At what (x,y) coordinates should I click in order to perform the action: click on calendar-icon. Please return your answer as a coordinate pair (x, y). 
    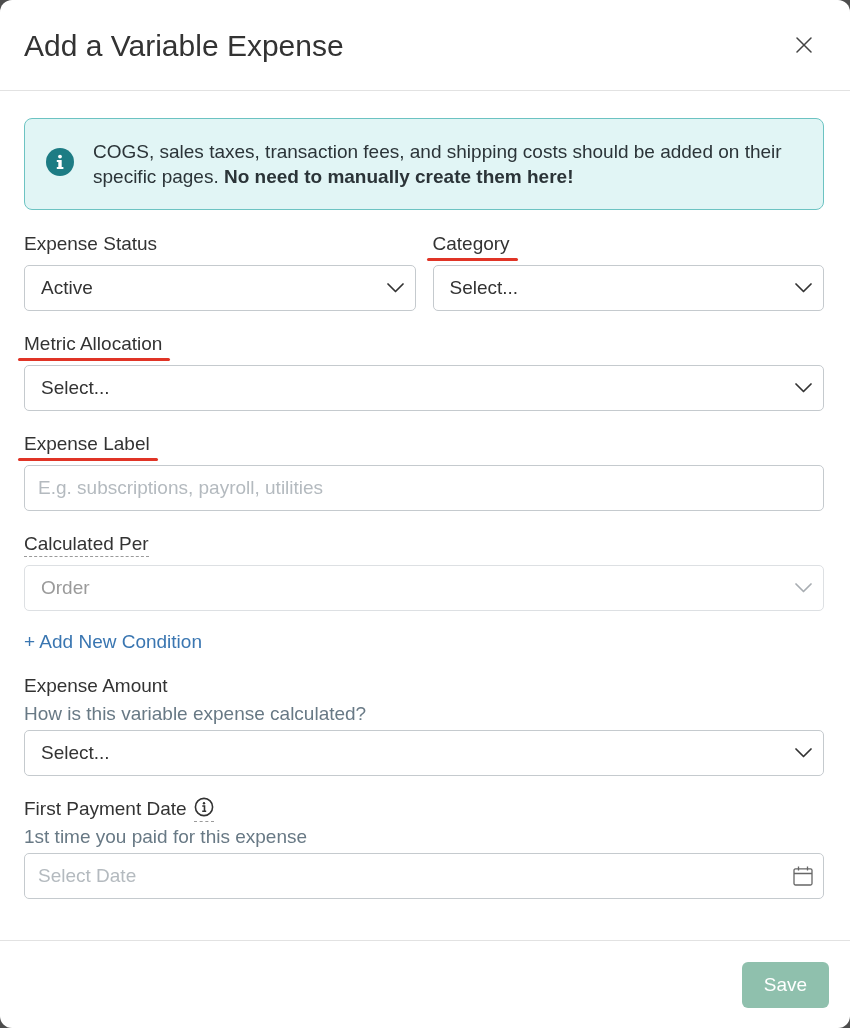
    Looking at the image, I should click on (803, 876).